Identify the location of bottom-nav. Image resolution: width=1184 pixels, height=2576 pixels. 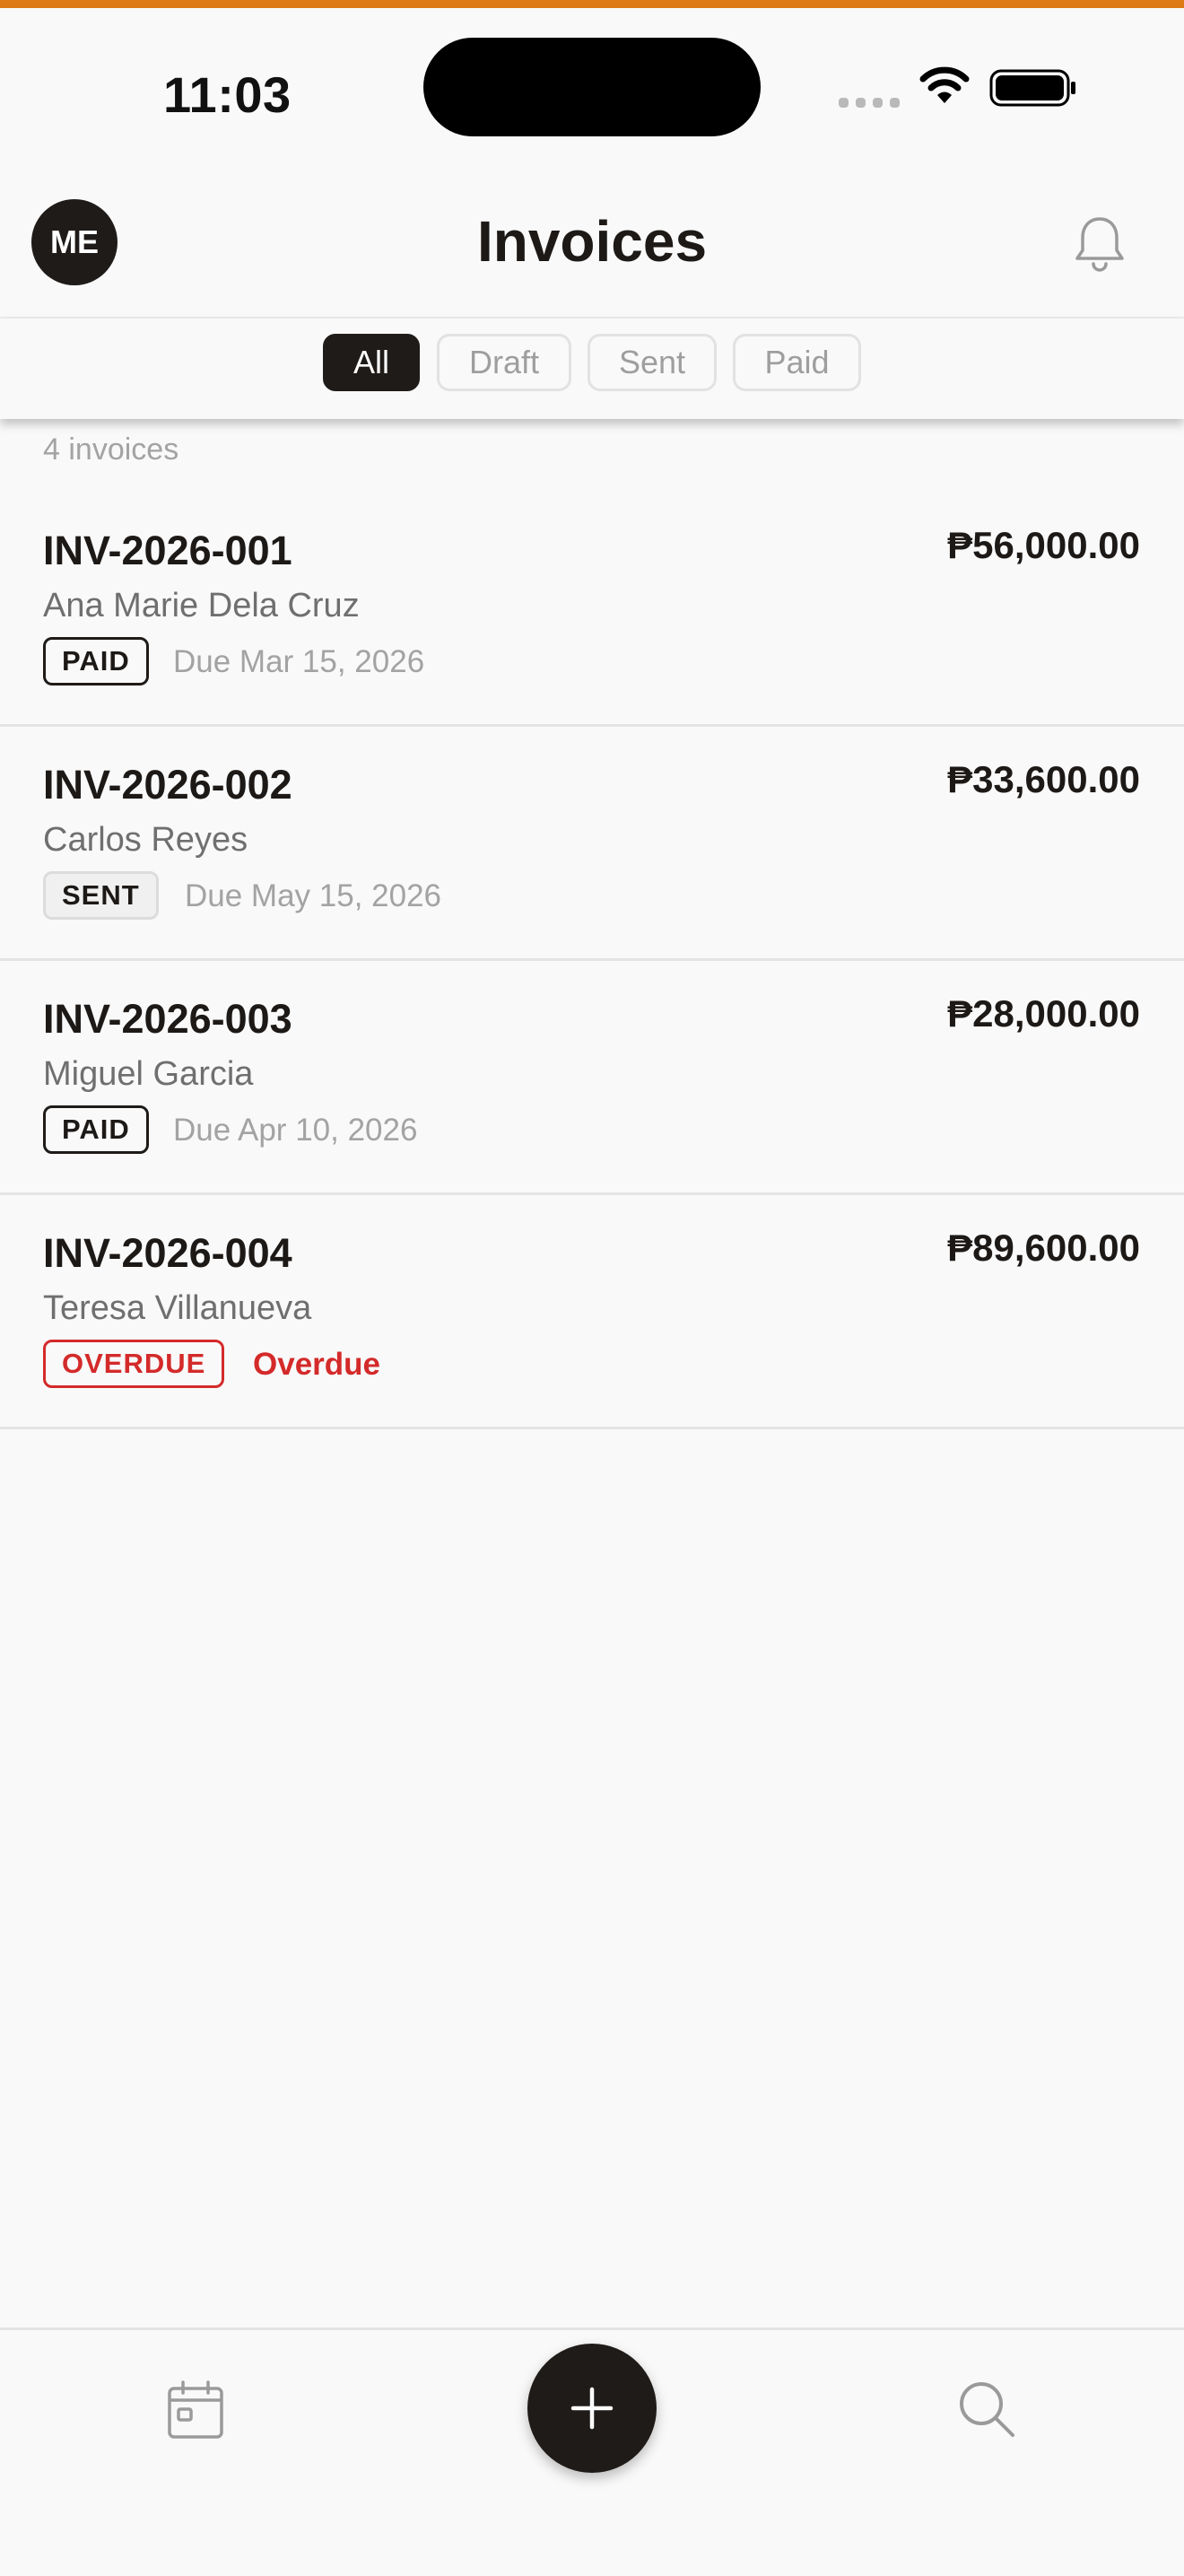
(592, 2451).